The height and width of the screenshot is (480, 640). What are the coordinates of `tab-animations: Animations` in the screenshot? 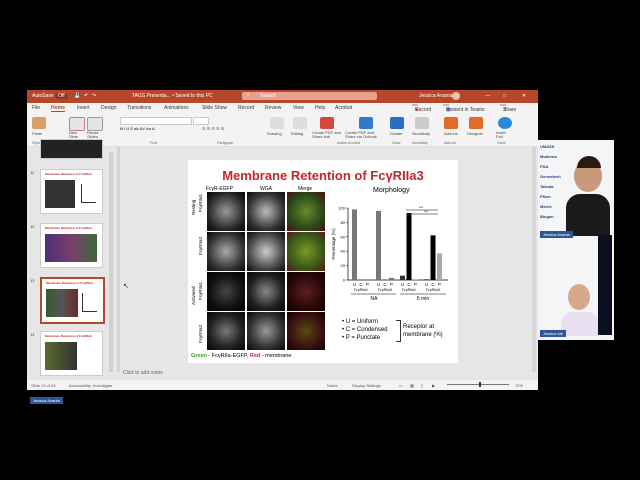 It's located at (176, 108).